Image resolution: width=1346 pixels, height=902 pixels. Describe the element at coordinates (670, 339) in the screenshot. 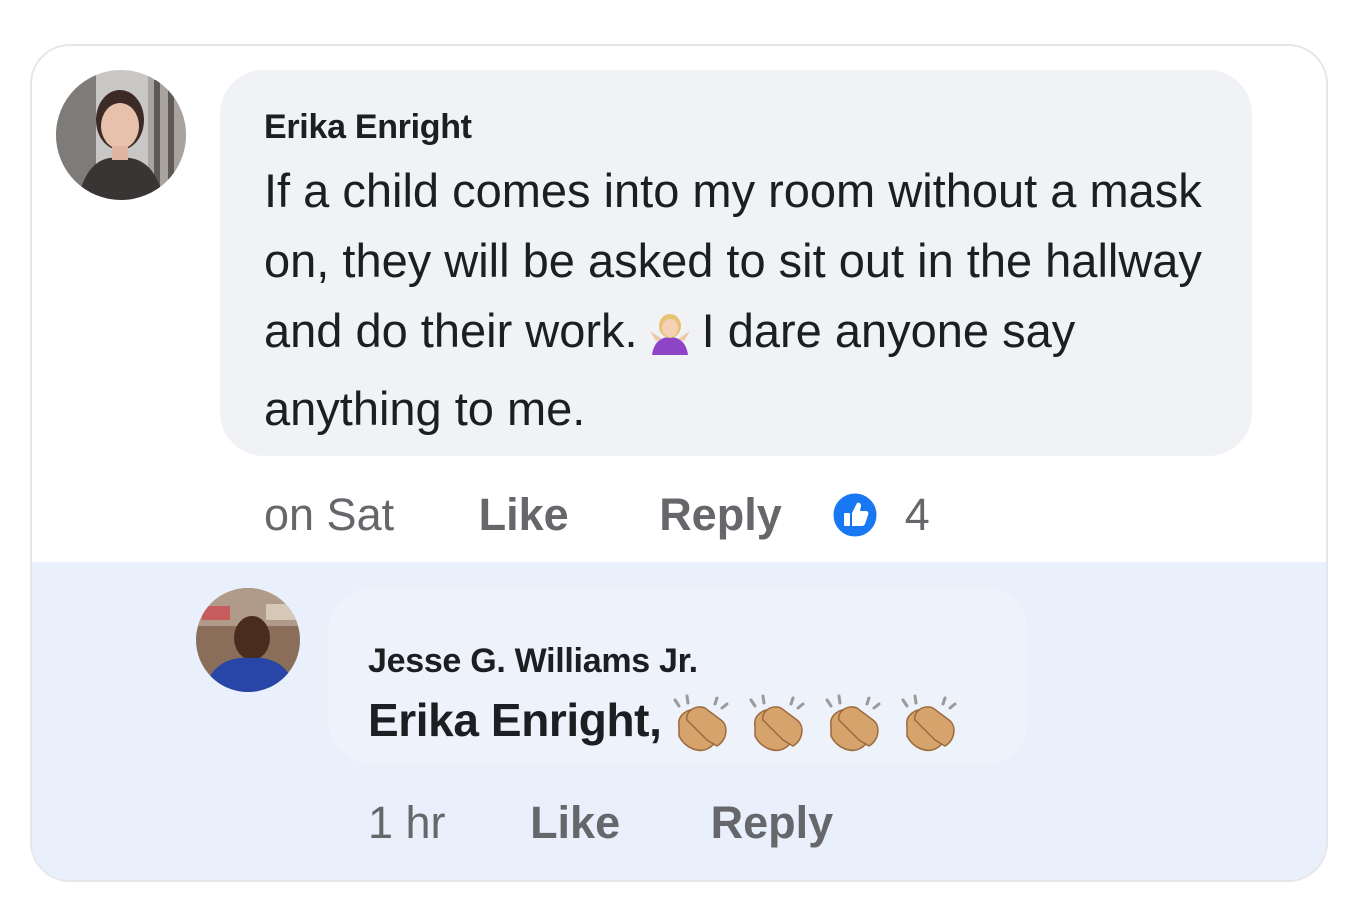

I see `woman-shrugging-emoji-icon` at that location.